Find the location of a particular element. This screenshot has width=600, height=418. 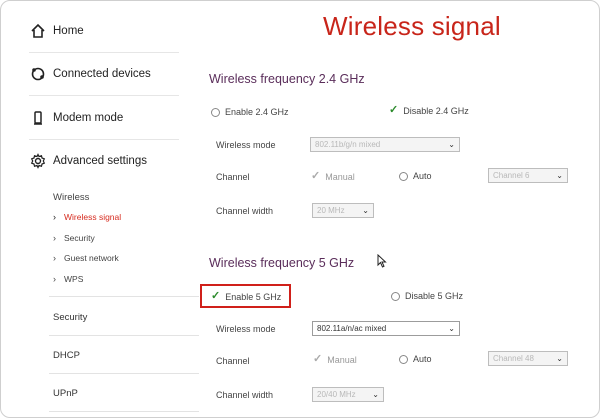

wireless-mode-5-label: Wireless mode is located at coordinates (246, 329).